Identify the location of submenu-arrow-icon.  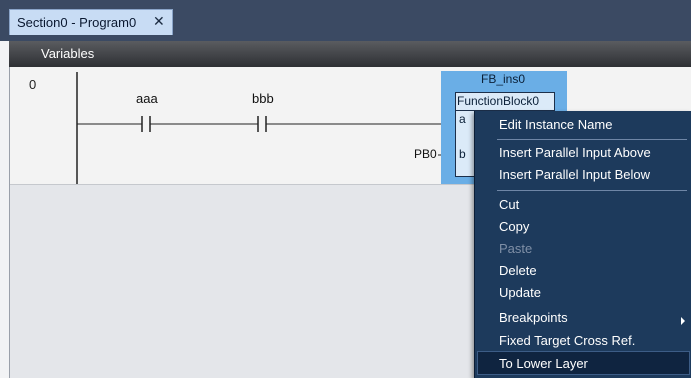
(683, 321).